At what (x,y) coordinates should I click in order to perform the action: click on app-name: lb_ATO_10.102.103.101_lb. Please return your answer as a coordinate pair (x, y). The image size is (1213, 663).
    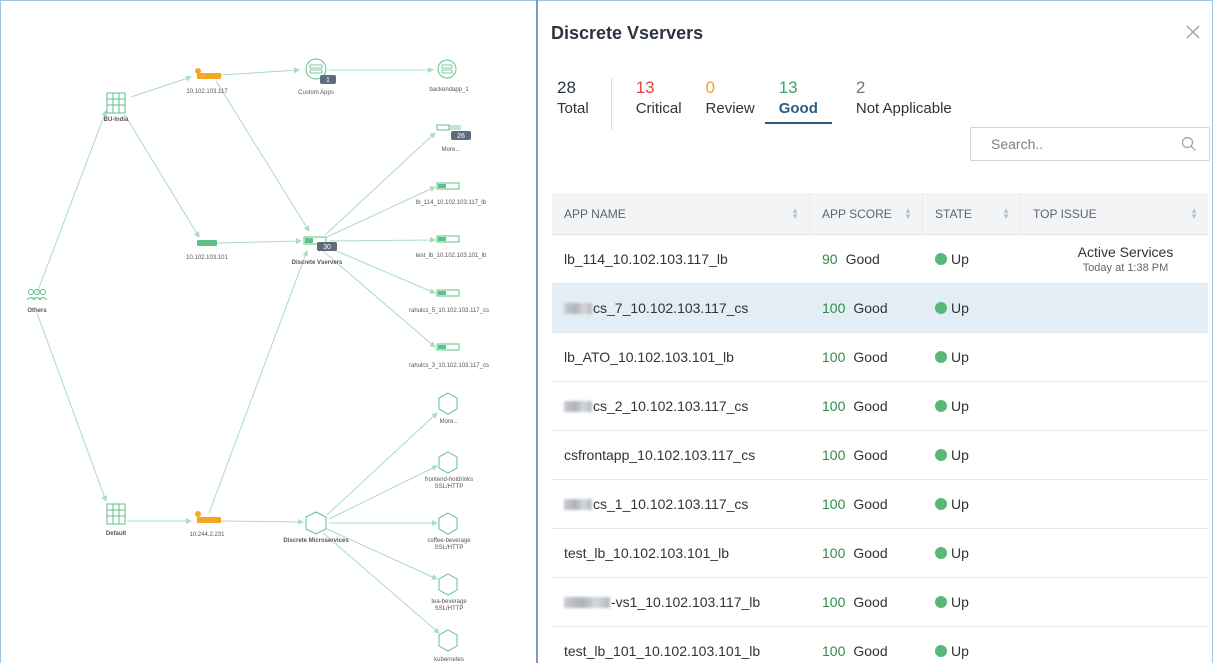
    Looking at the image, I should click on (649, 357).